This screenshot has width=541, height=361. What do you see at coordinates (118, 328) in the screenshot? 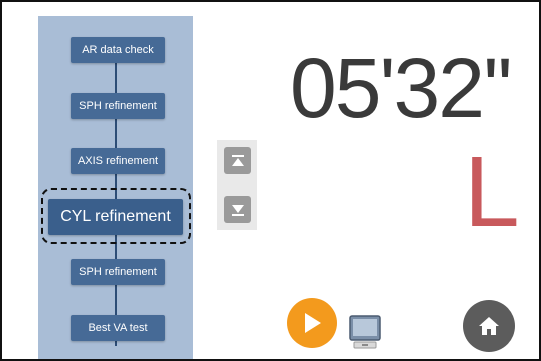
I see `step-best-va-test: Best VA test` at bounding box center [118, 328].